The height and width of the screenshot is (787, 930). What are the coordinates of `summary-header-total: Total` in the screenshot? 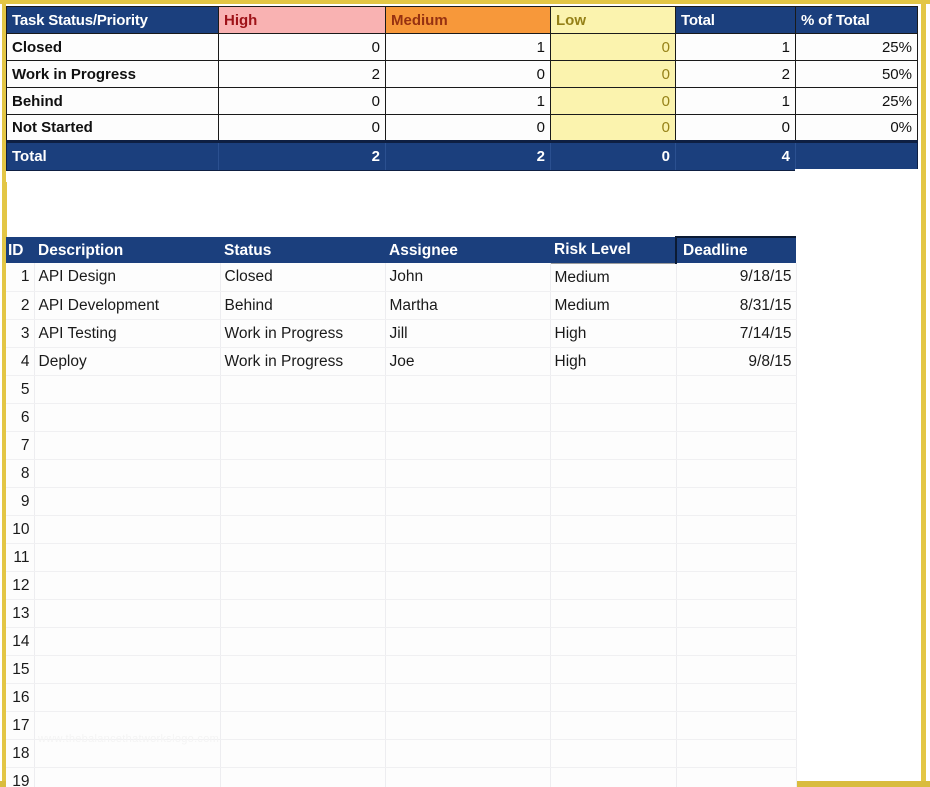 It's located at (735, 20).